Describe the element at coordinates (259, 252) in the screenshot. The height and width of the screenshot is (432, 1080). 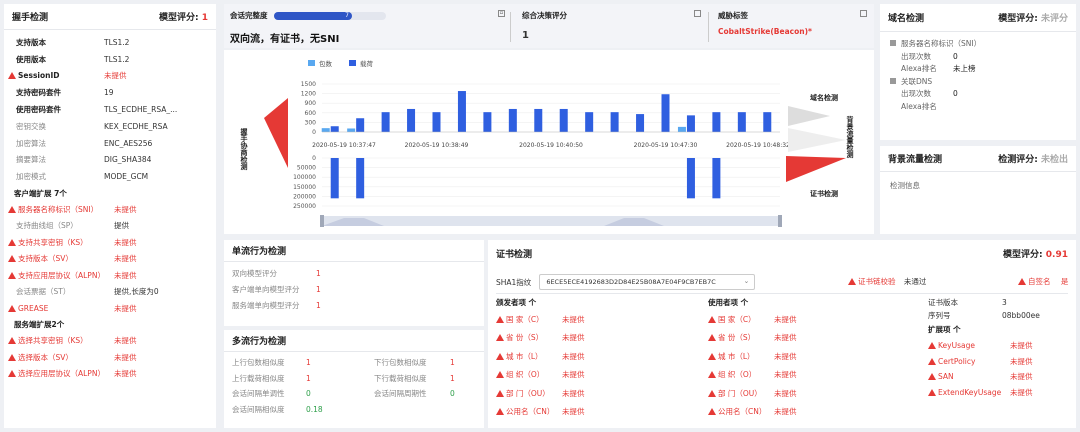
I see `single-flow-title: 单流行为检测` at that location.